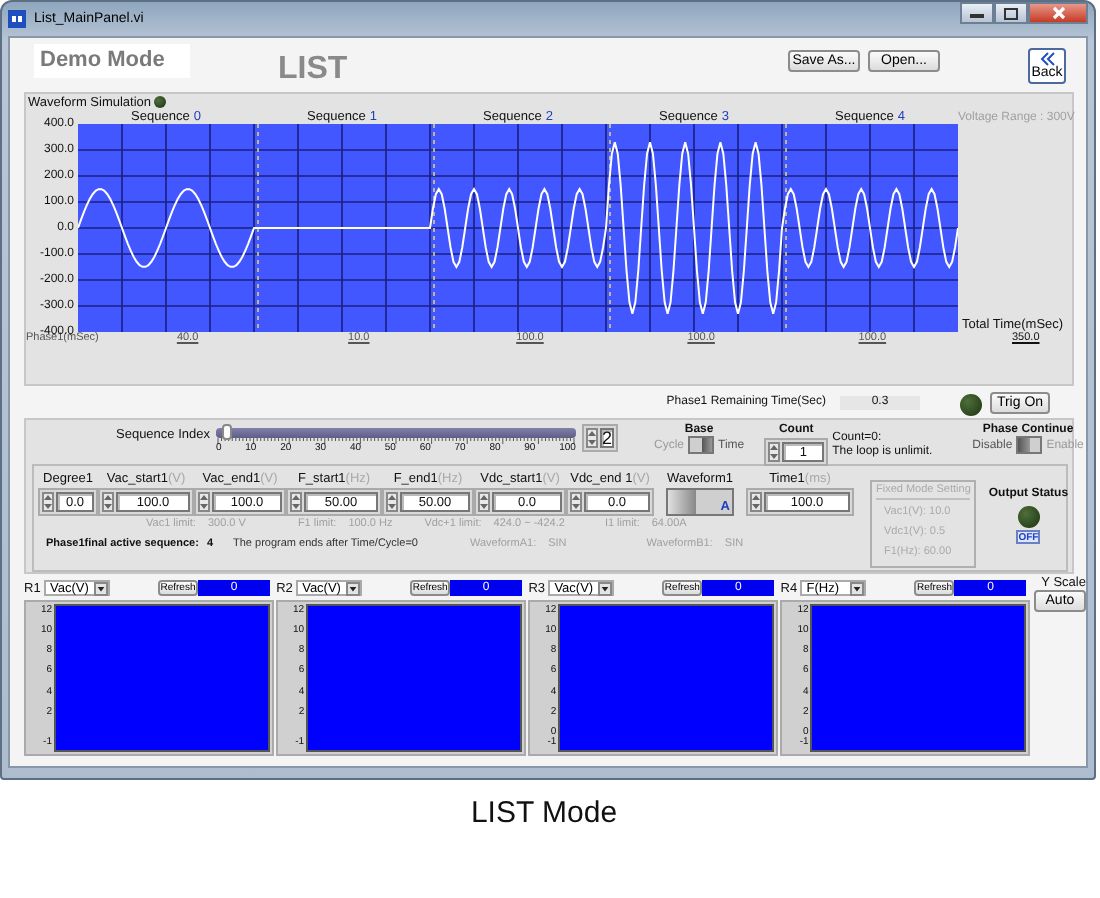 Image resolution: width=1100 pixels, height=898 pixels. Describe the element at coordinates (227, 432) in the screenshot. I see `slider-thumb` at that location.